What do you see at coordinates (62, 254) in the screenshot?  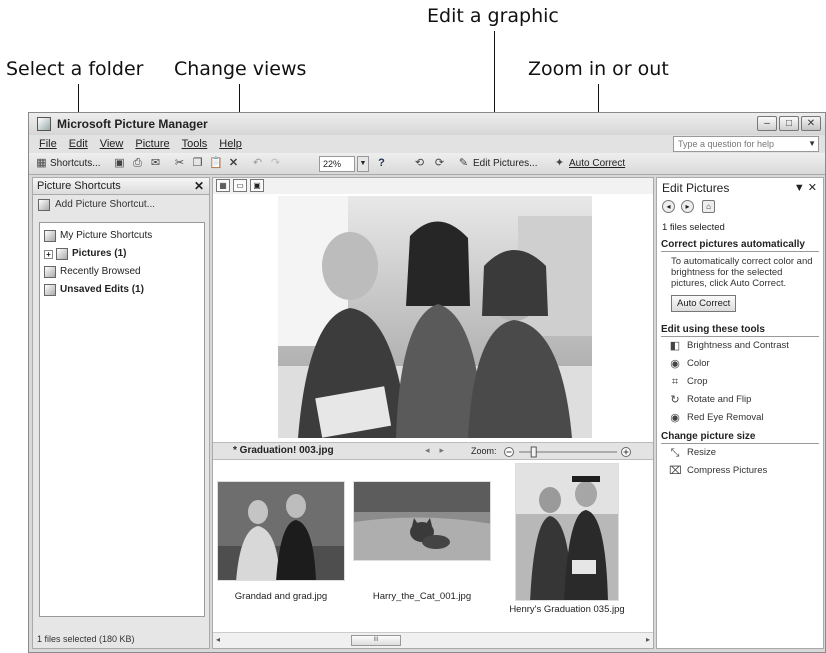 I see `folder-icon` at bounding box center [62, 254].